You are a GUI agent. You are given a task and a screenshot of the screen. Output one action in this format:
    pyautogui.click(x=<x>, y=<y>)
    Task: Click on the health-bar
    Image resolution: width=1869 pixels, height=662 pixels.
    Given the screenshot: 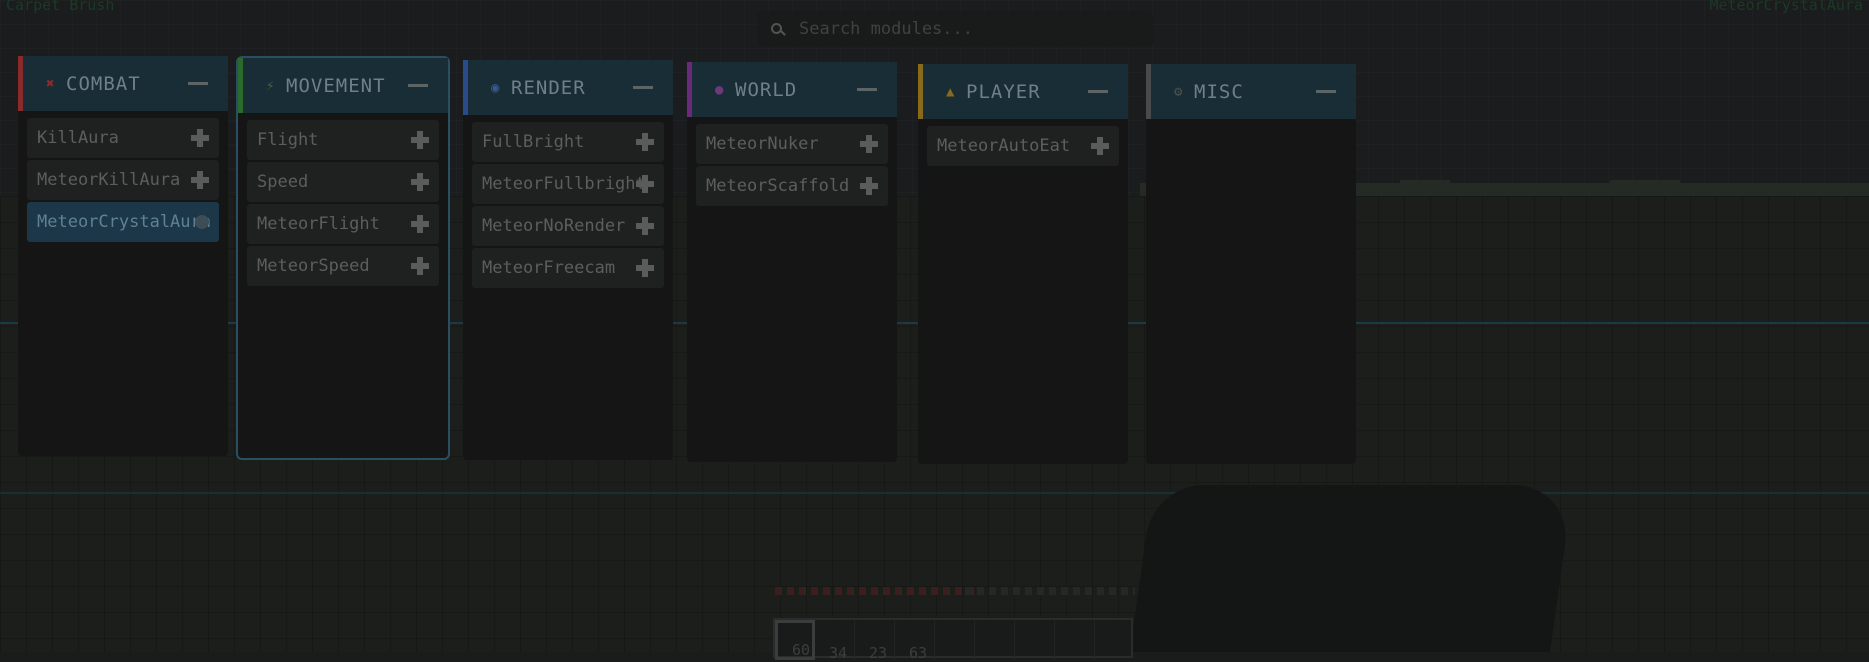 What is the action you would take?
    pyautogui.click(x=875, y=591)
    